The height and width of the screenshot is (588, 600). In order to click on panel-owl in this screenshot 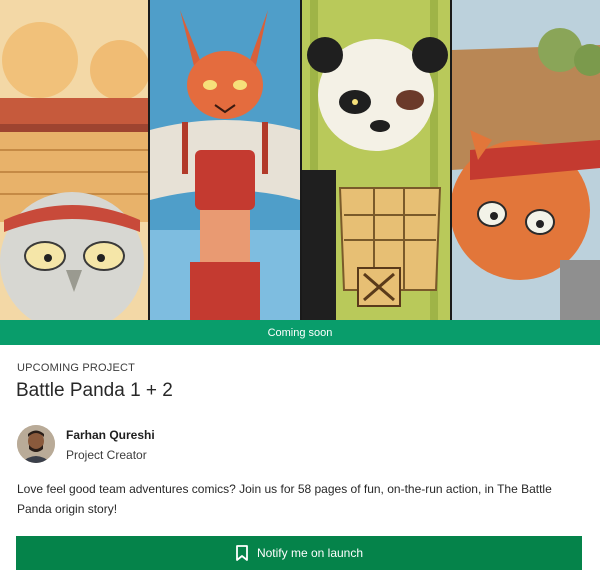, I will do `click(75, 160)`.